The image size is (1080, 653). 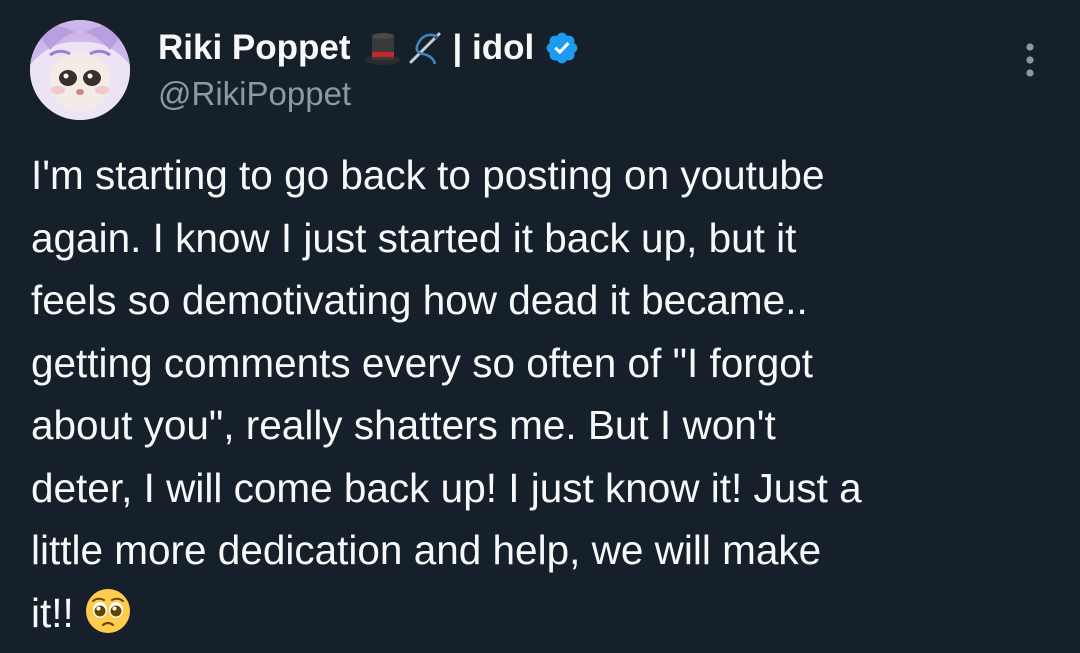 I want to click on tweet-header: Riki Poppet | idol @RikiPoppet, so click(x=584, y=70).